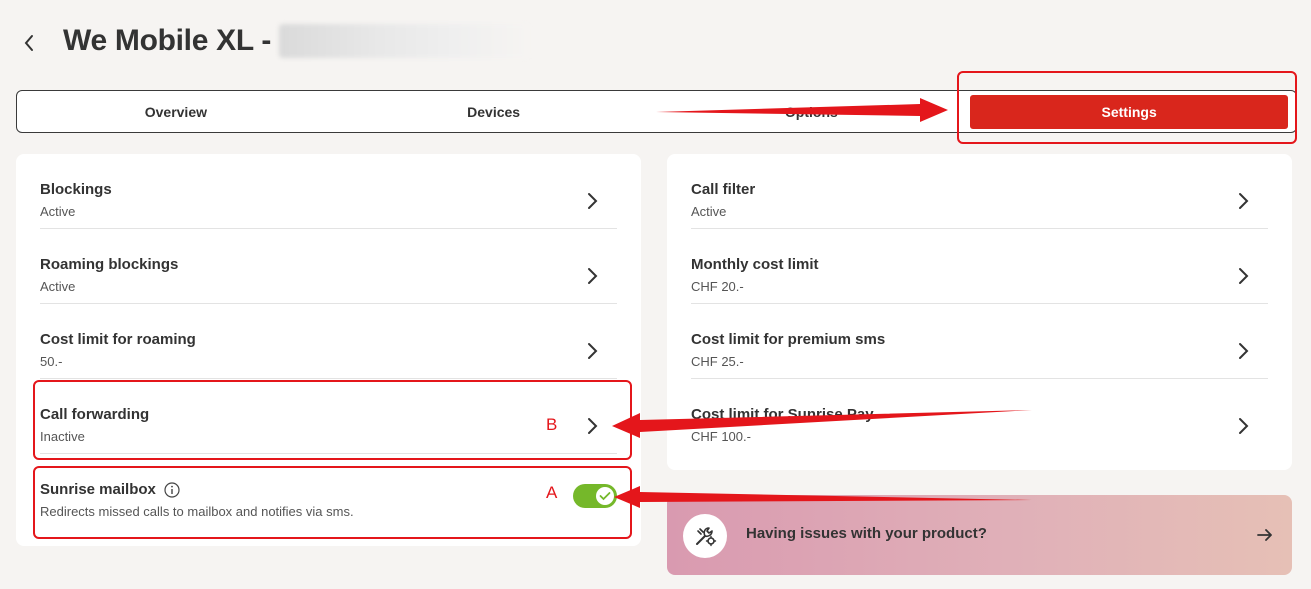  I want to click on tab-settings: Settings, so click(1133, 111).